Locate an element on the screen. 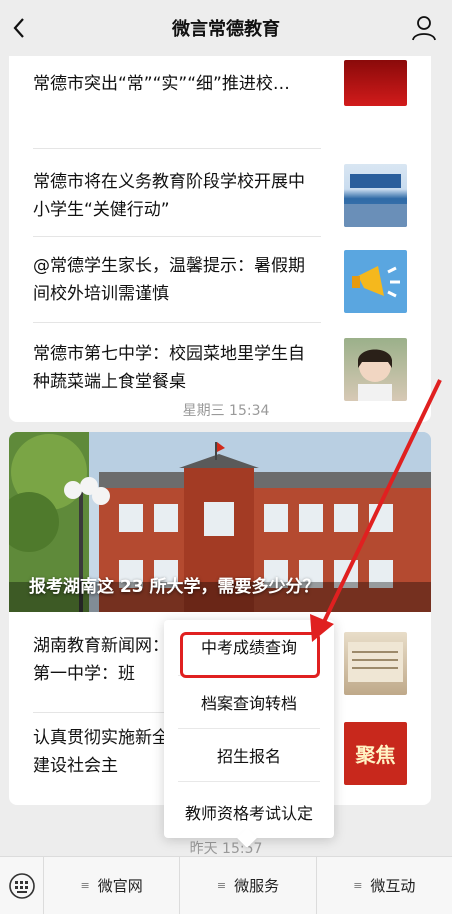 The image size is (452, 914). footer-tab-services: ≡ 微服务 is located at coordinates (248, 885).